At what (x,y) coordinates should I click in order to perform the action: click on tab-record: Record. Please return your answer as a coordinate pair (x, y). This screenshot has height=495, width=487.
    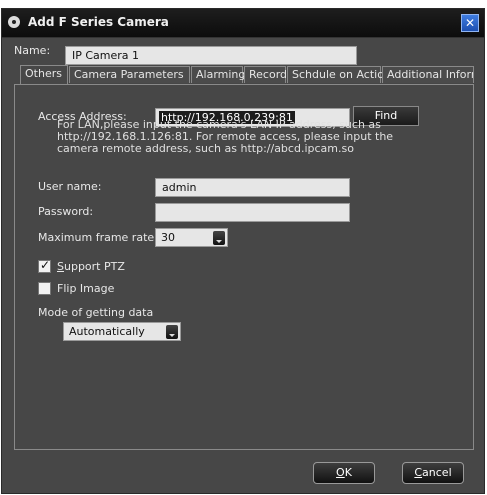
    Looking at the image, I should click on (265, 74).